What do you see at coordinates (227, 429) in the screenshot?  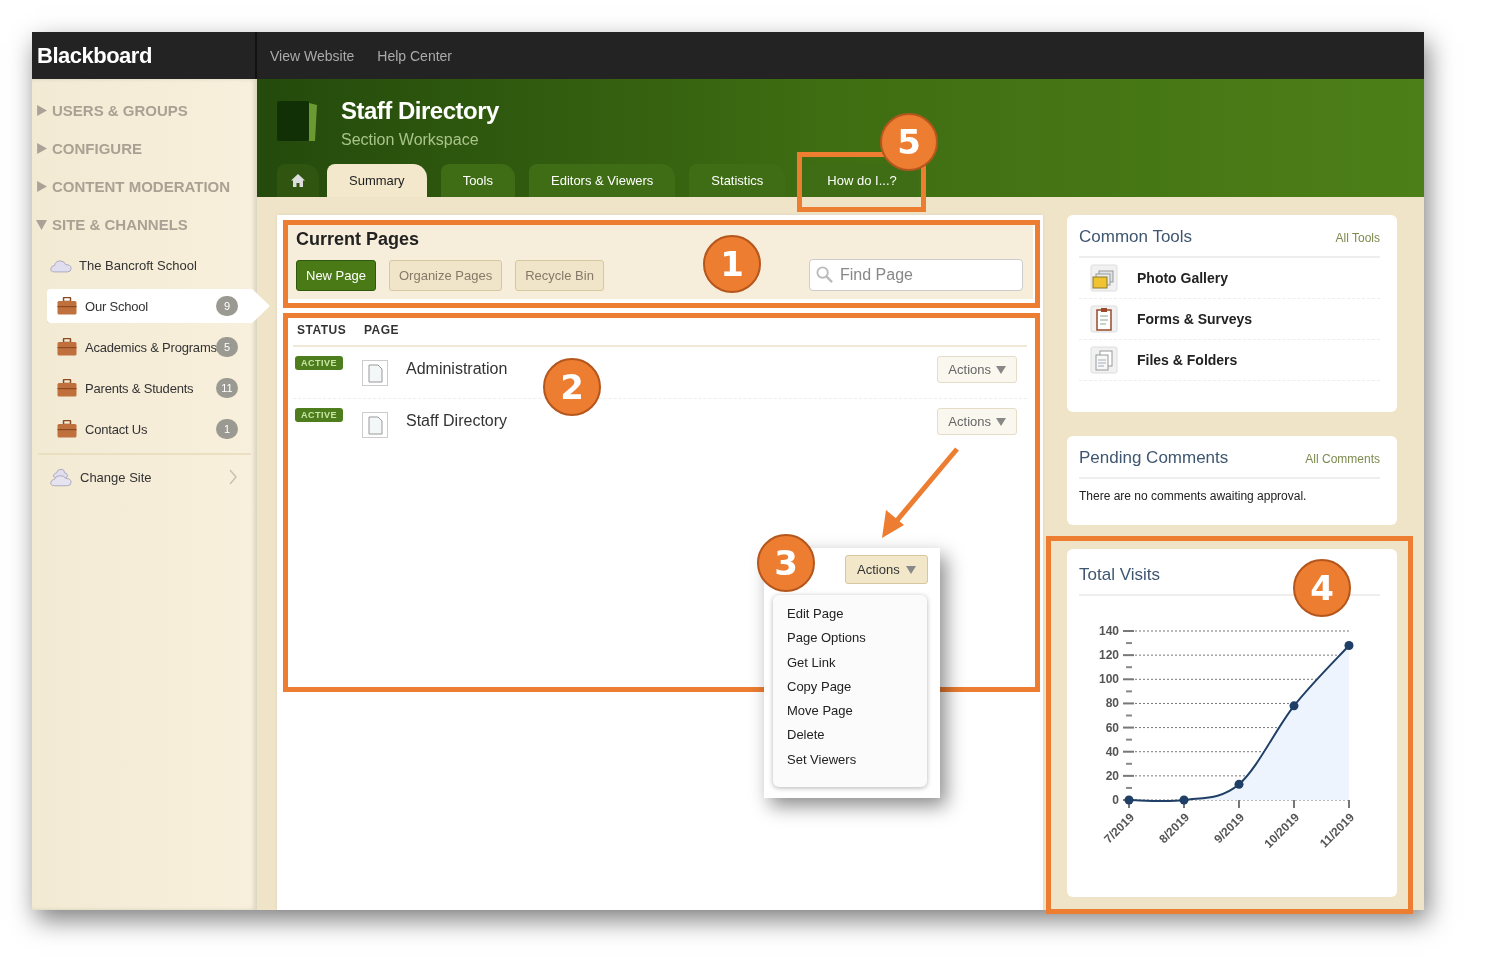 I see `count-badge: 1` at bounding box center [227, 429].